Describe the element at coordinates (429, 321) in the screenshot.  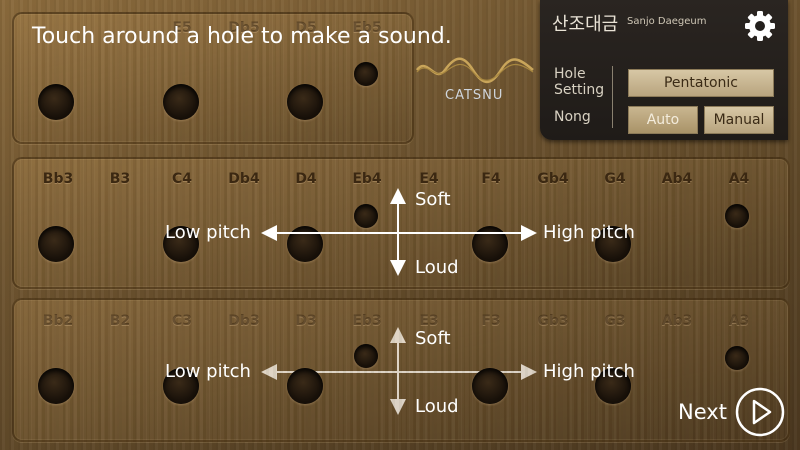
I see `note-label: E3` at that location.